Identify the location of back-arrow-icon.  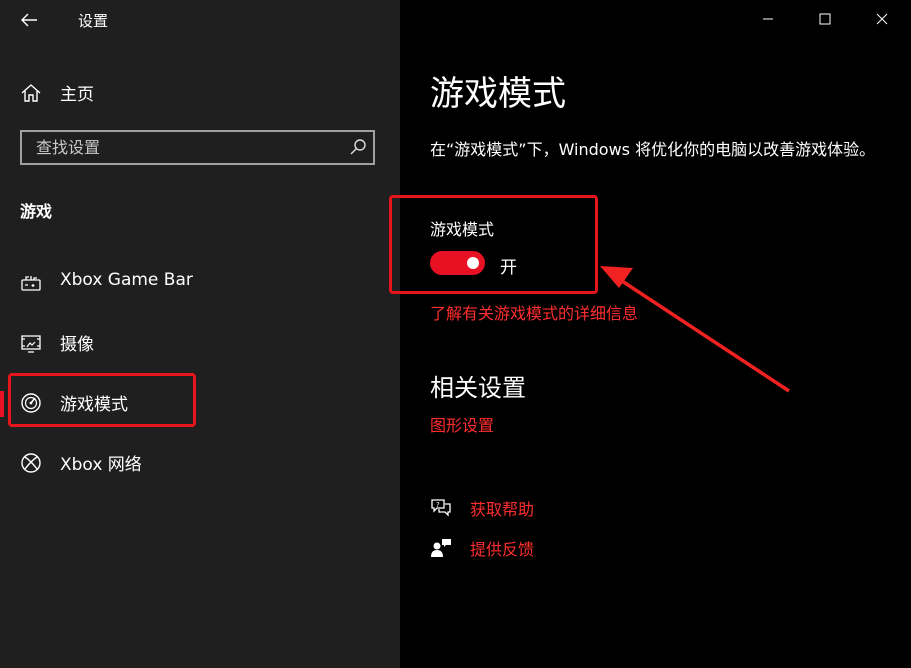
(29, 20).